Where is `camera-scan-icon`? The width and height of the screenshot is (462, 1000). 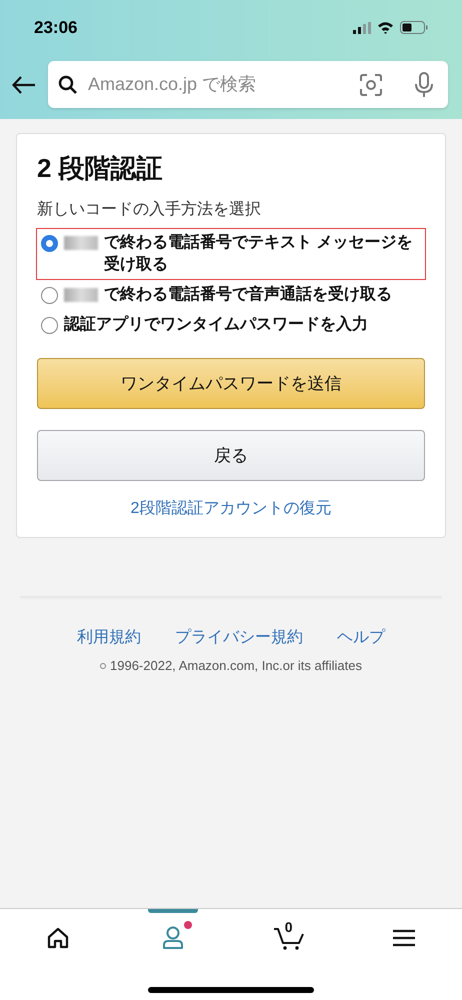
camera-scan-icon is located at coordinates (371, 85).